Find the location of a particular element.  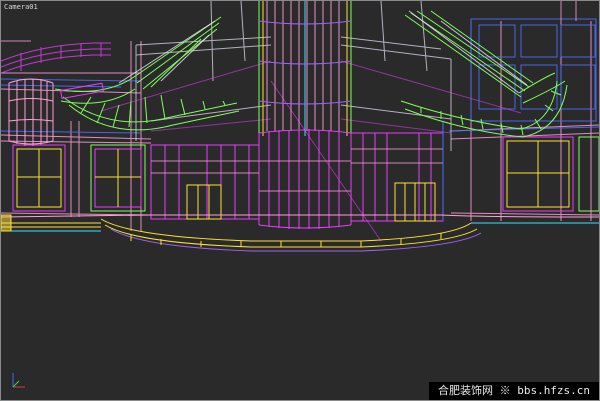

axis-tripod-icon is located at coordinates (18, 380).